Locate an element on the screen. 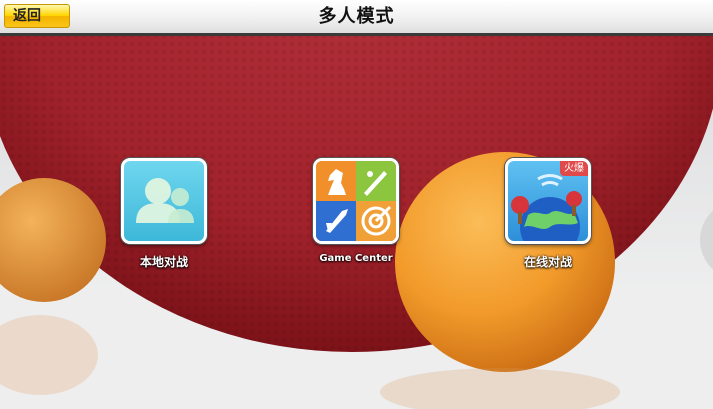 This screenshot has width=713, height=409. game-center-button: Game Center is located at coordinates (356, 211).